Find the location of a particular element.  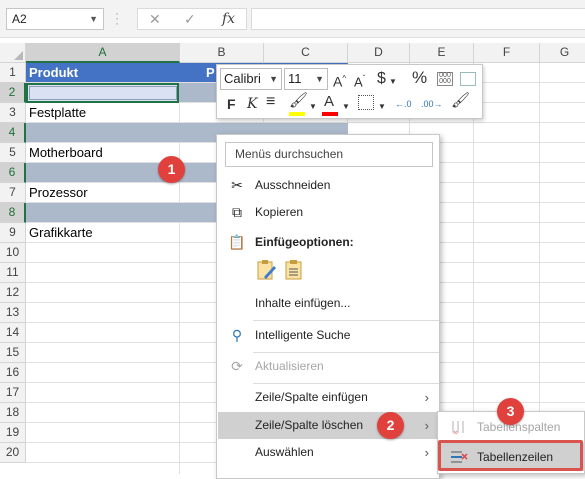

name-box: A2 ▼ is located at coordinates (55, 19).